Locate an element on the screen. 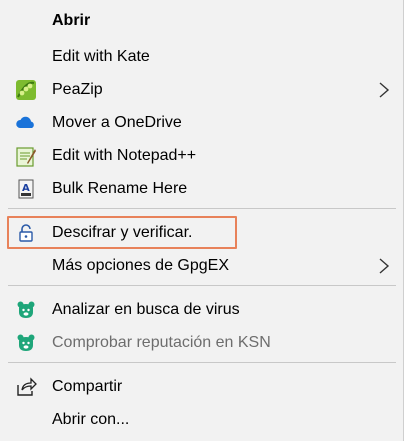 The width and height of the screenshot is (412, 441). menu-item-label: Comprobar reputación en KSN is located at coordinates (161, 342).